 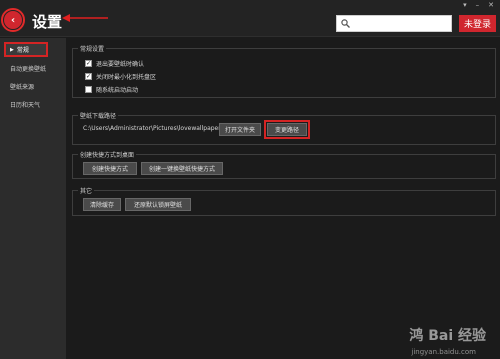 What do you see at coordinates (98, 115) in the screenshot?
I see `group-title: 壁纸下载路径` at bounding box center [98, 115].